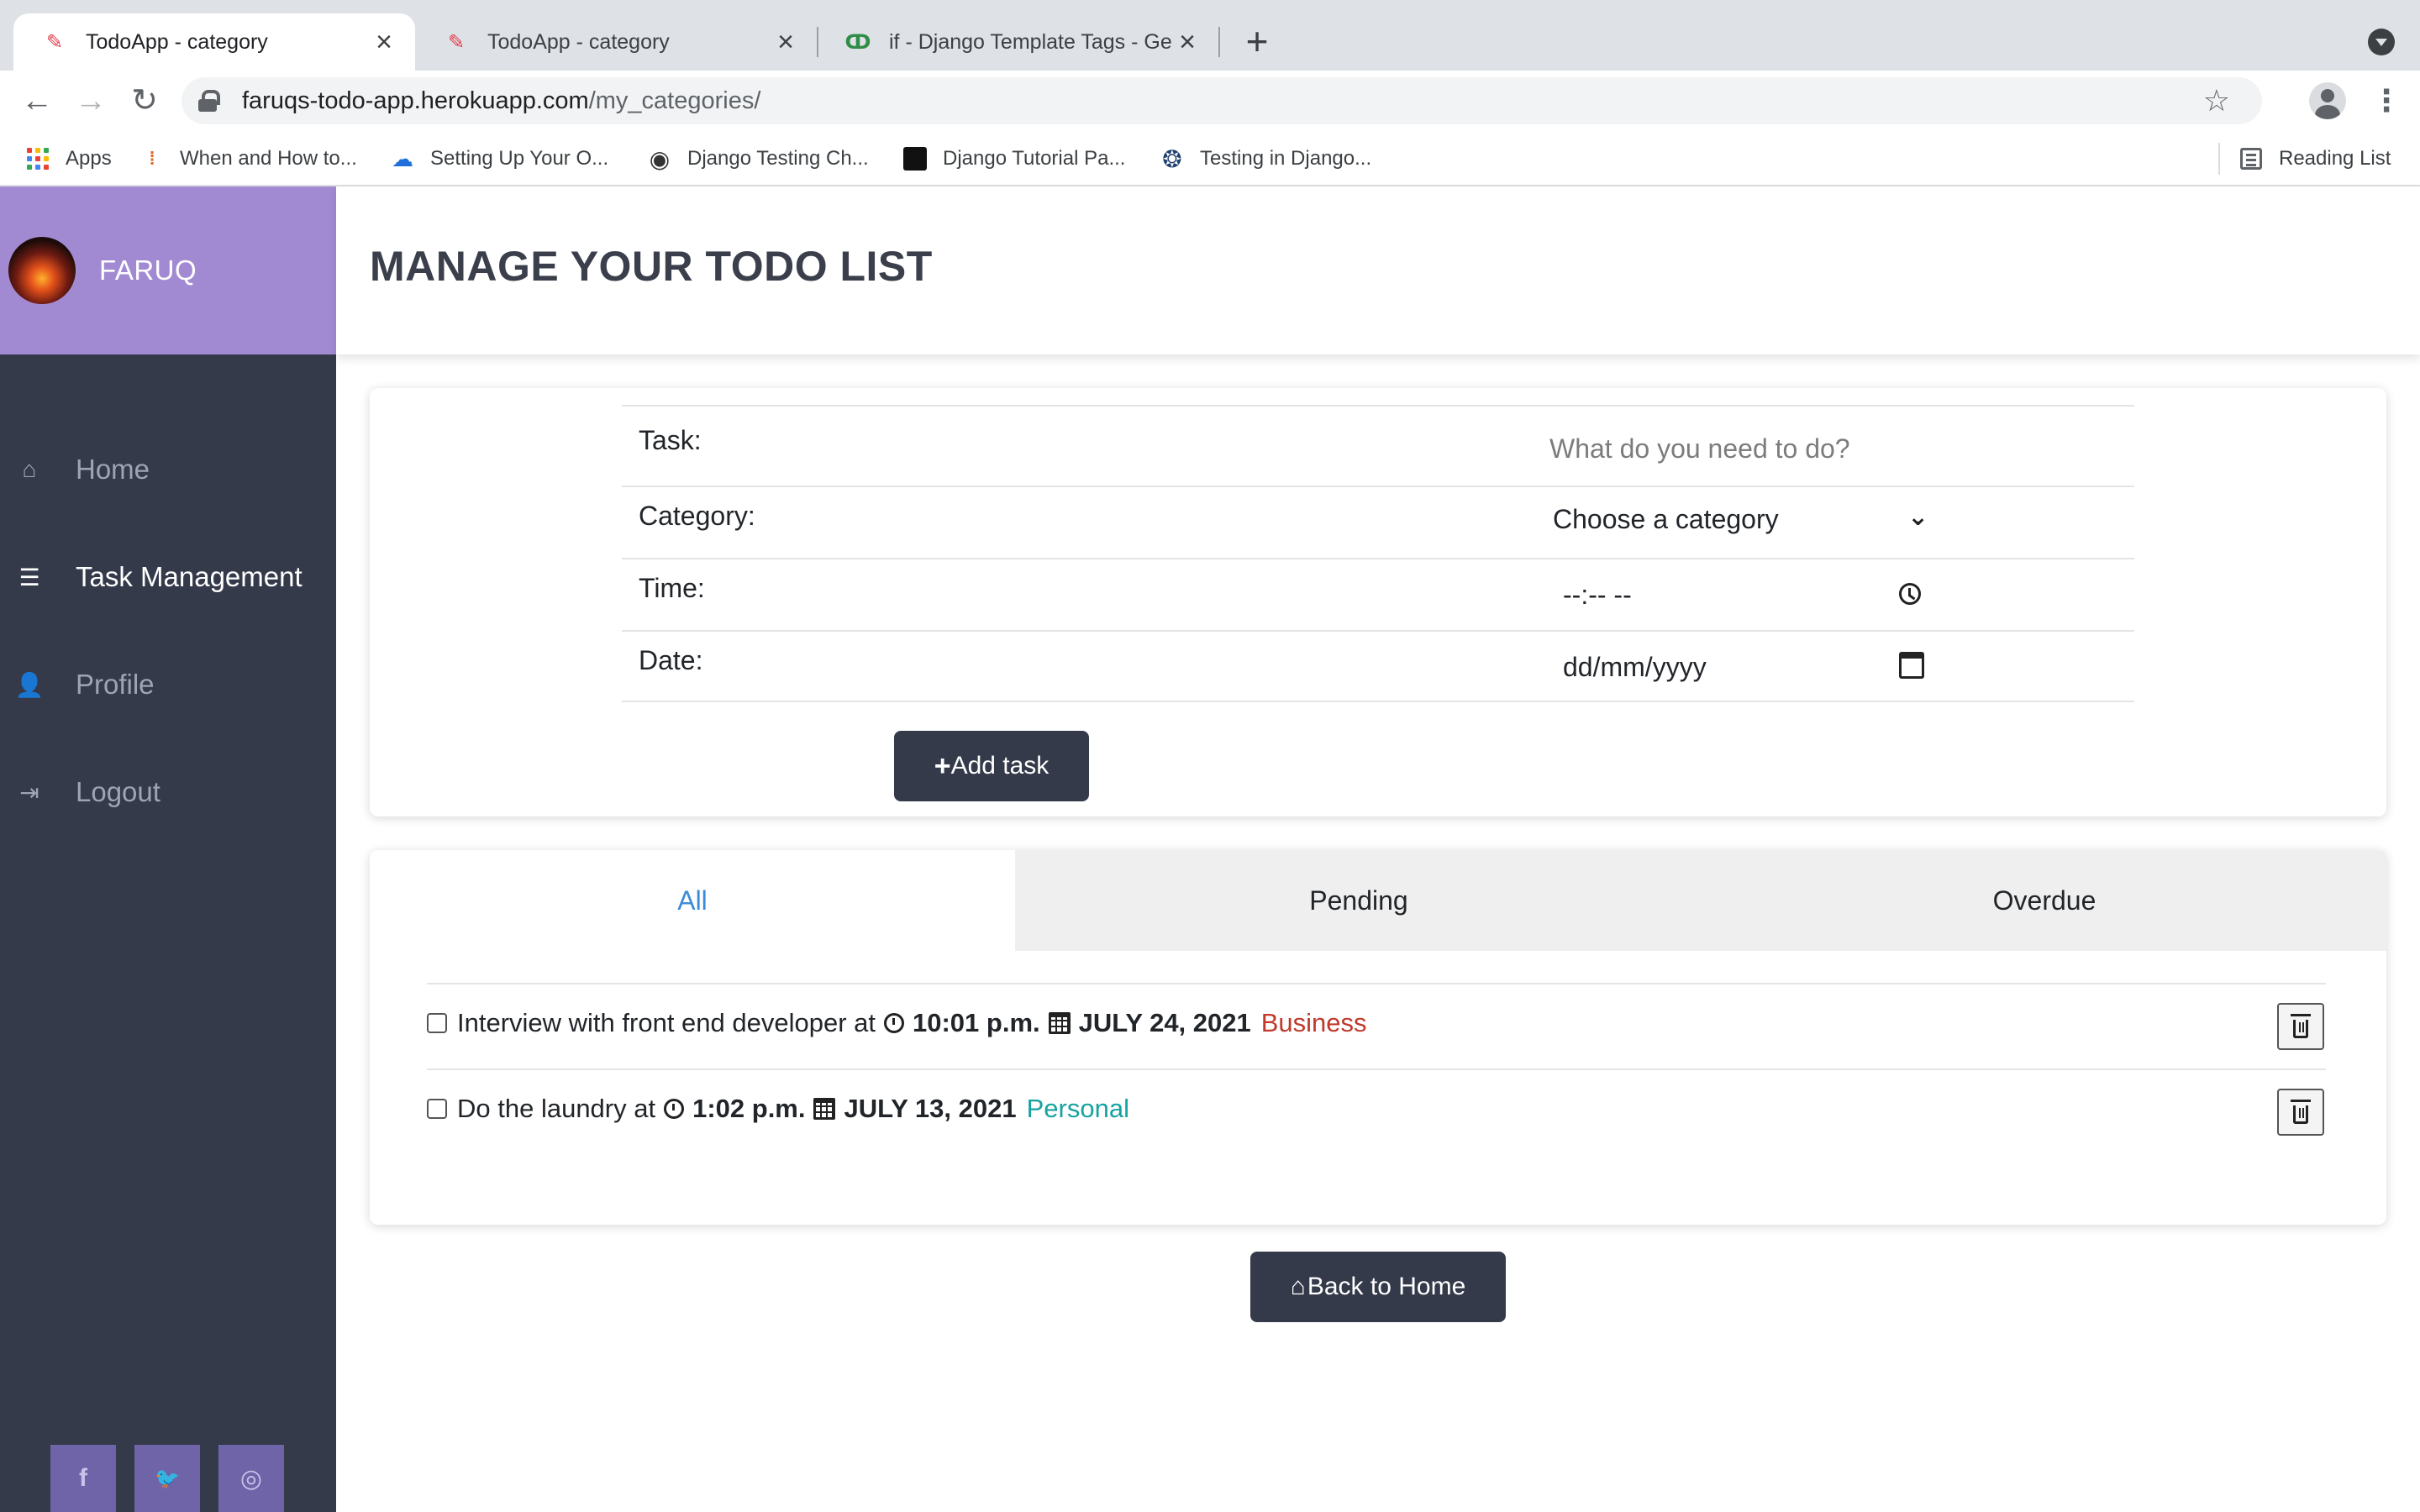 This screenshot has width=2420, height=1512. What do you see at coordinates (118, 791) in the screenshot?
I see `sidebar-item-label: Logout` at bounding box center [118, 791].